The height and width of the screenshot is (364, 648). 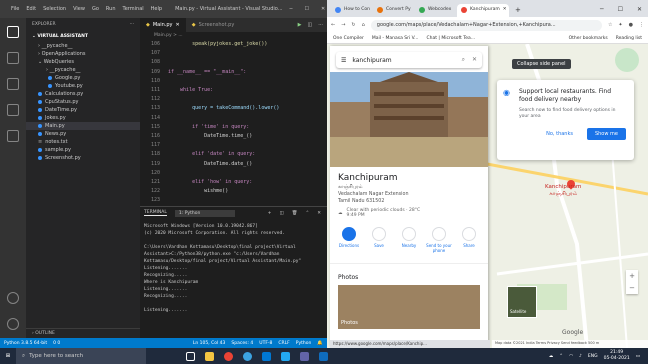 What do you see at coordinates (233, 154) in the screenshot?
I see `code-line: 118 elif 'date' in query:` at bounding box center [233, 154].